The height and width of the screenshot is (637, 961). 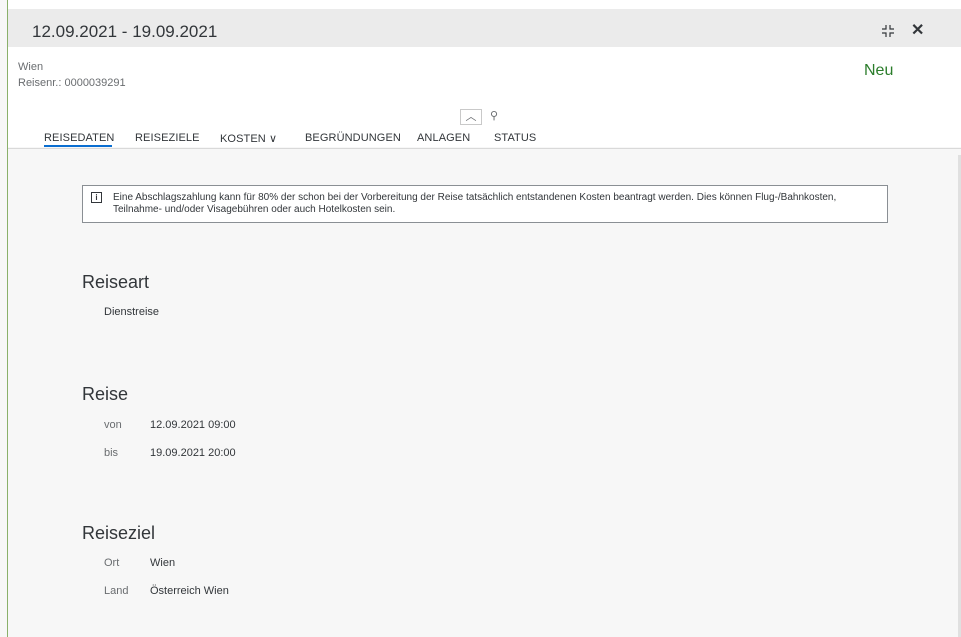 What do you see at coordinates (31, 67) in the screenshot?
I see `location-text: Wien` at bounding box center [31, 67].